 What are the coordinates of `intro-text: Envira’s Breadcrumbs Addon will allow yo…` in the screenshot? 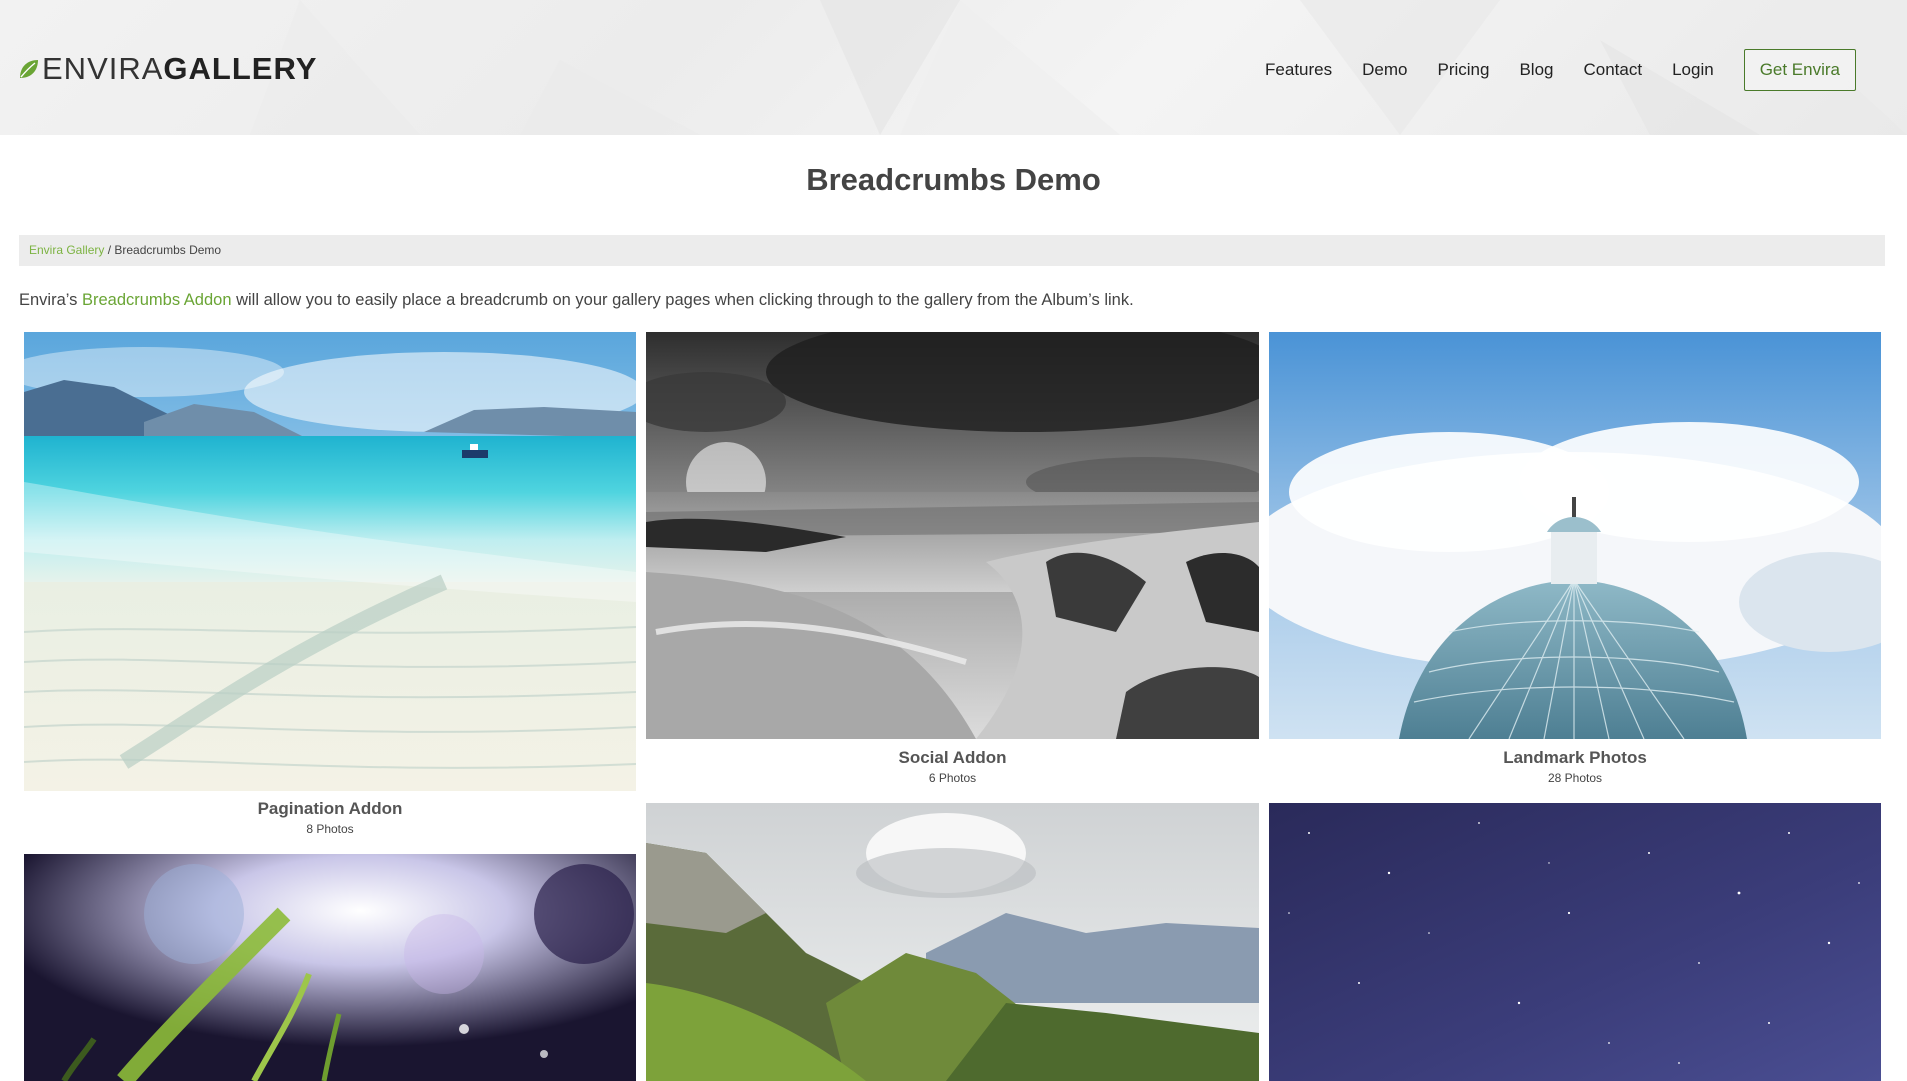 It's located at (576, 300).